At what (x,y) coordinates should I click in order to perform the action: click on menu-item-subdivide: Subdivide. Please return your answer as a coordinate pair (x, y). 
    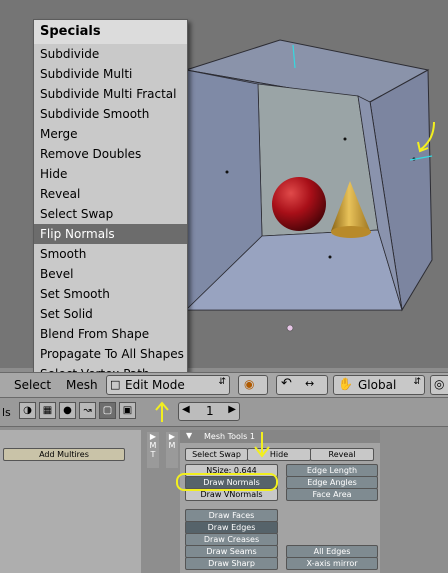
    Looking at the image, I should click on (110, 54).